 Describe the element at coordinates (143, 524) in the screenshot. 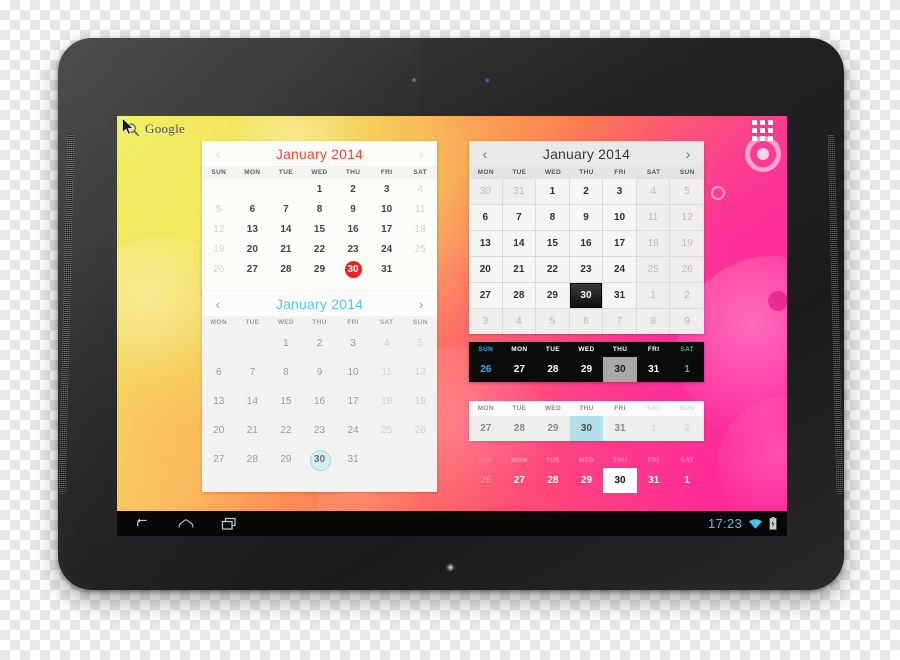

I see `back-button` at that location.